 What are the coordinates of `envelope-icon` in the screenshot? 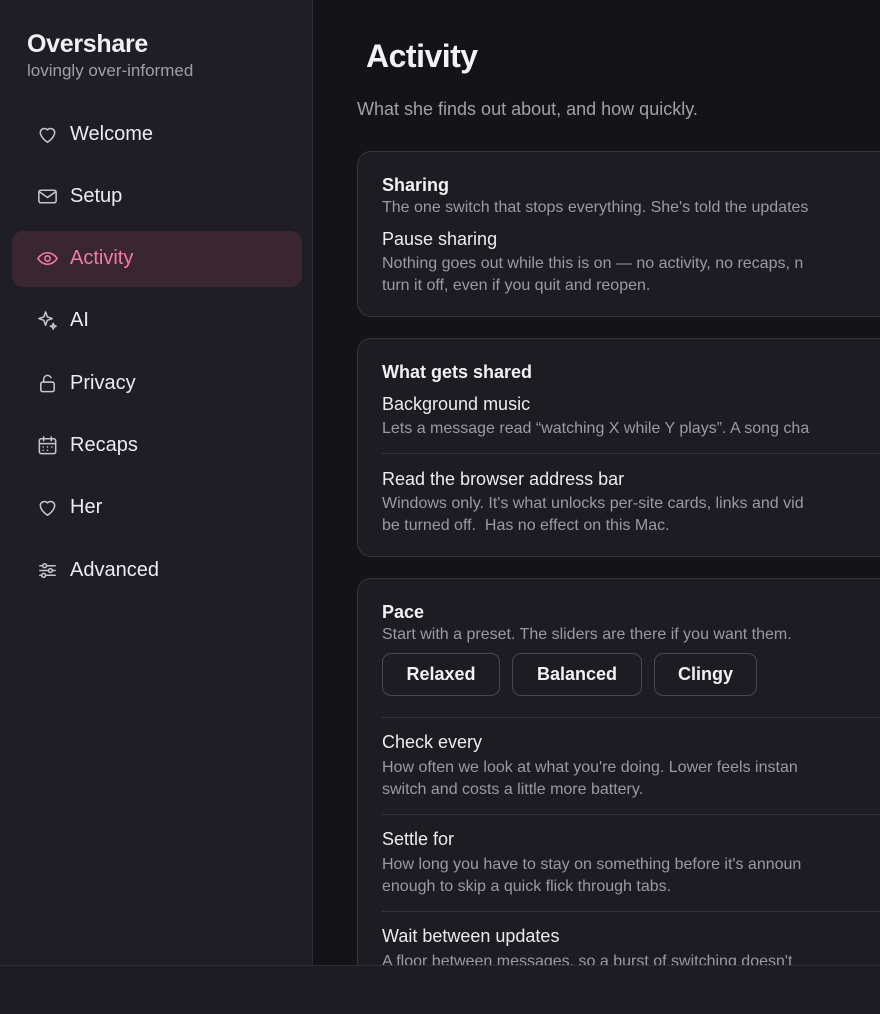 It's located at (47, 196).